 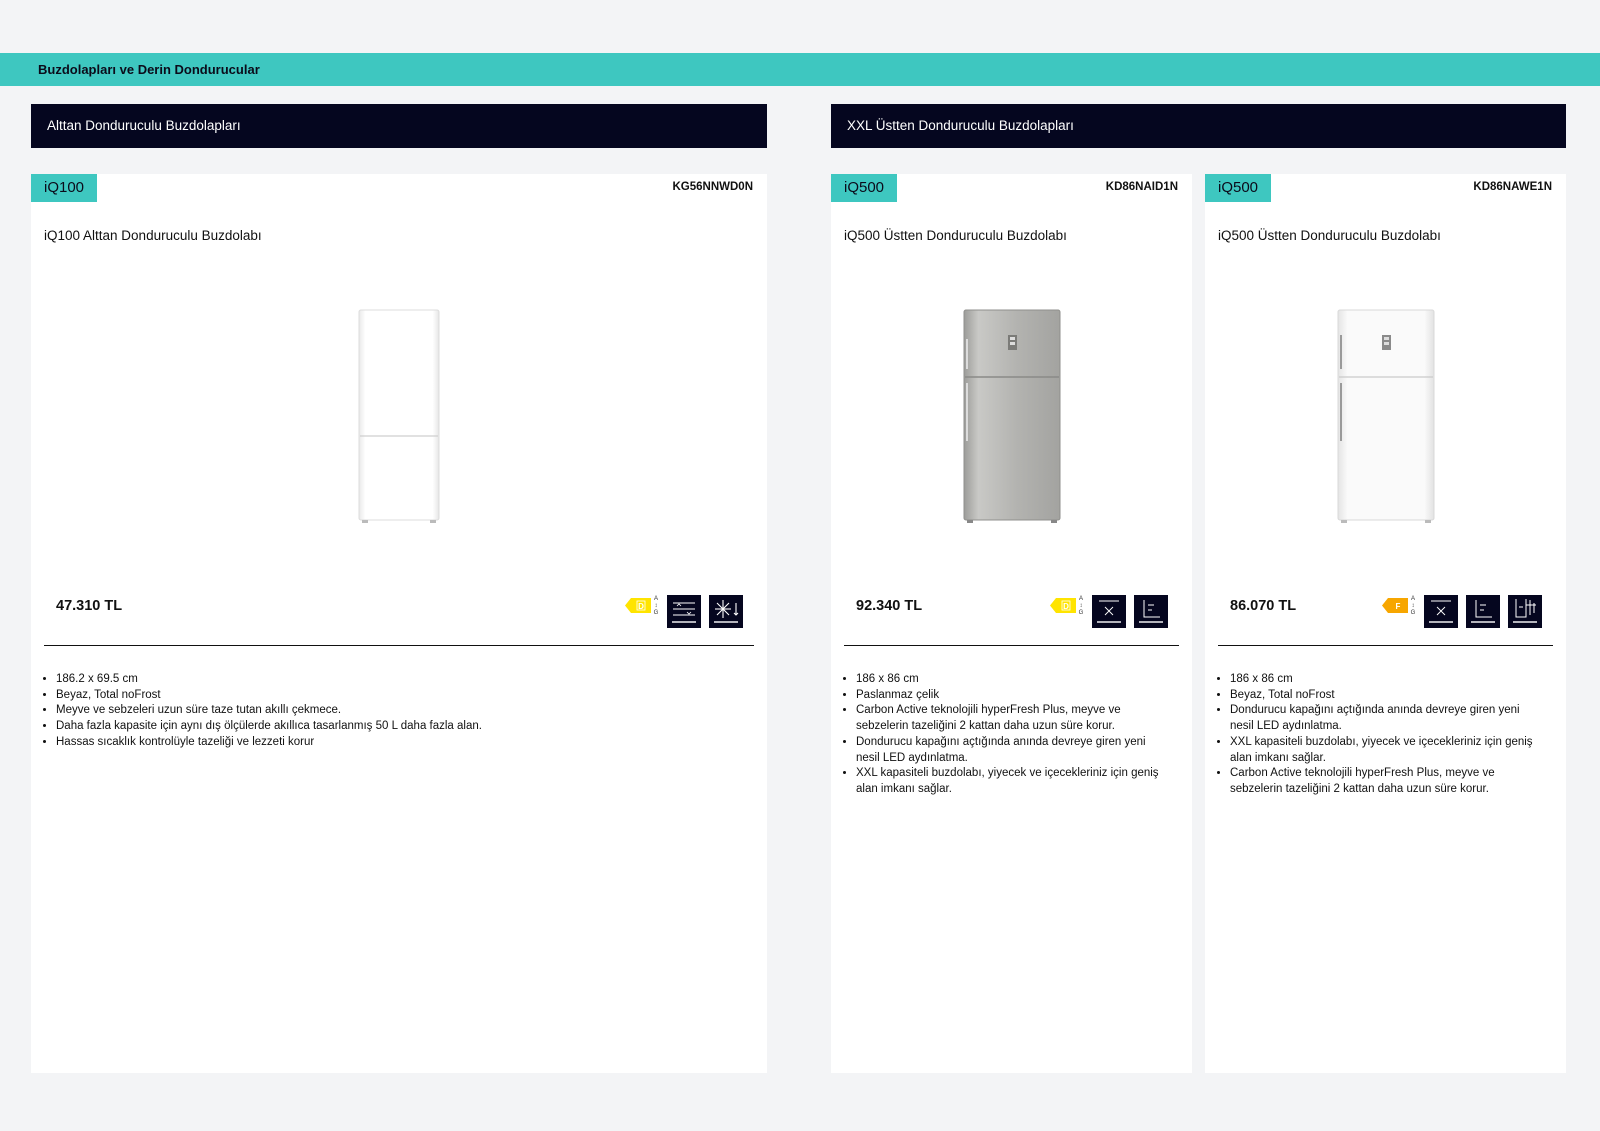 I want to click on price: 47.310 TL, so click(x=89, y=606).